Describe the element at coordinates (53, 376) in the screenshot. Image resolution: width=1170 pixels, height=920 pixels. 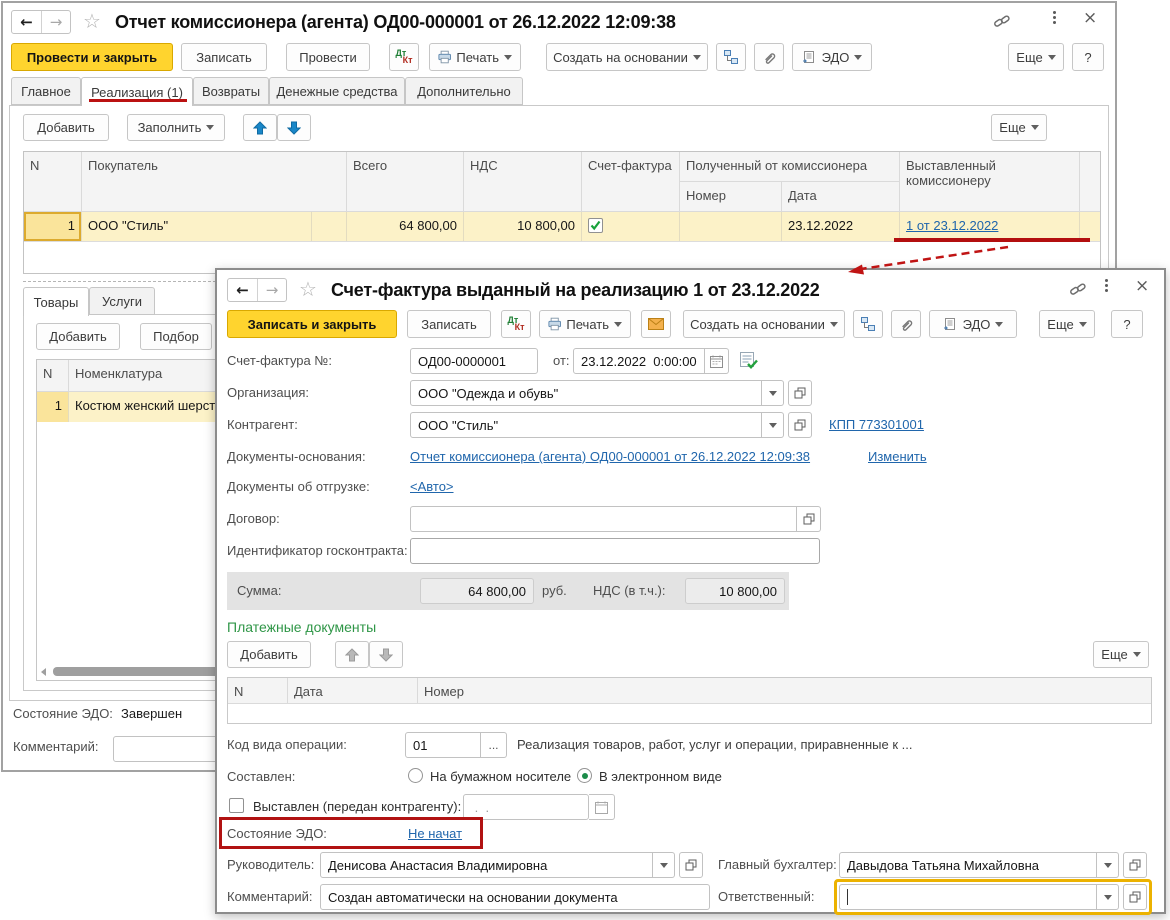
I see `goods-col-n: N` at that location.